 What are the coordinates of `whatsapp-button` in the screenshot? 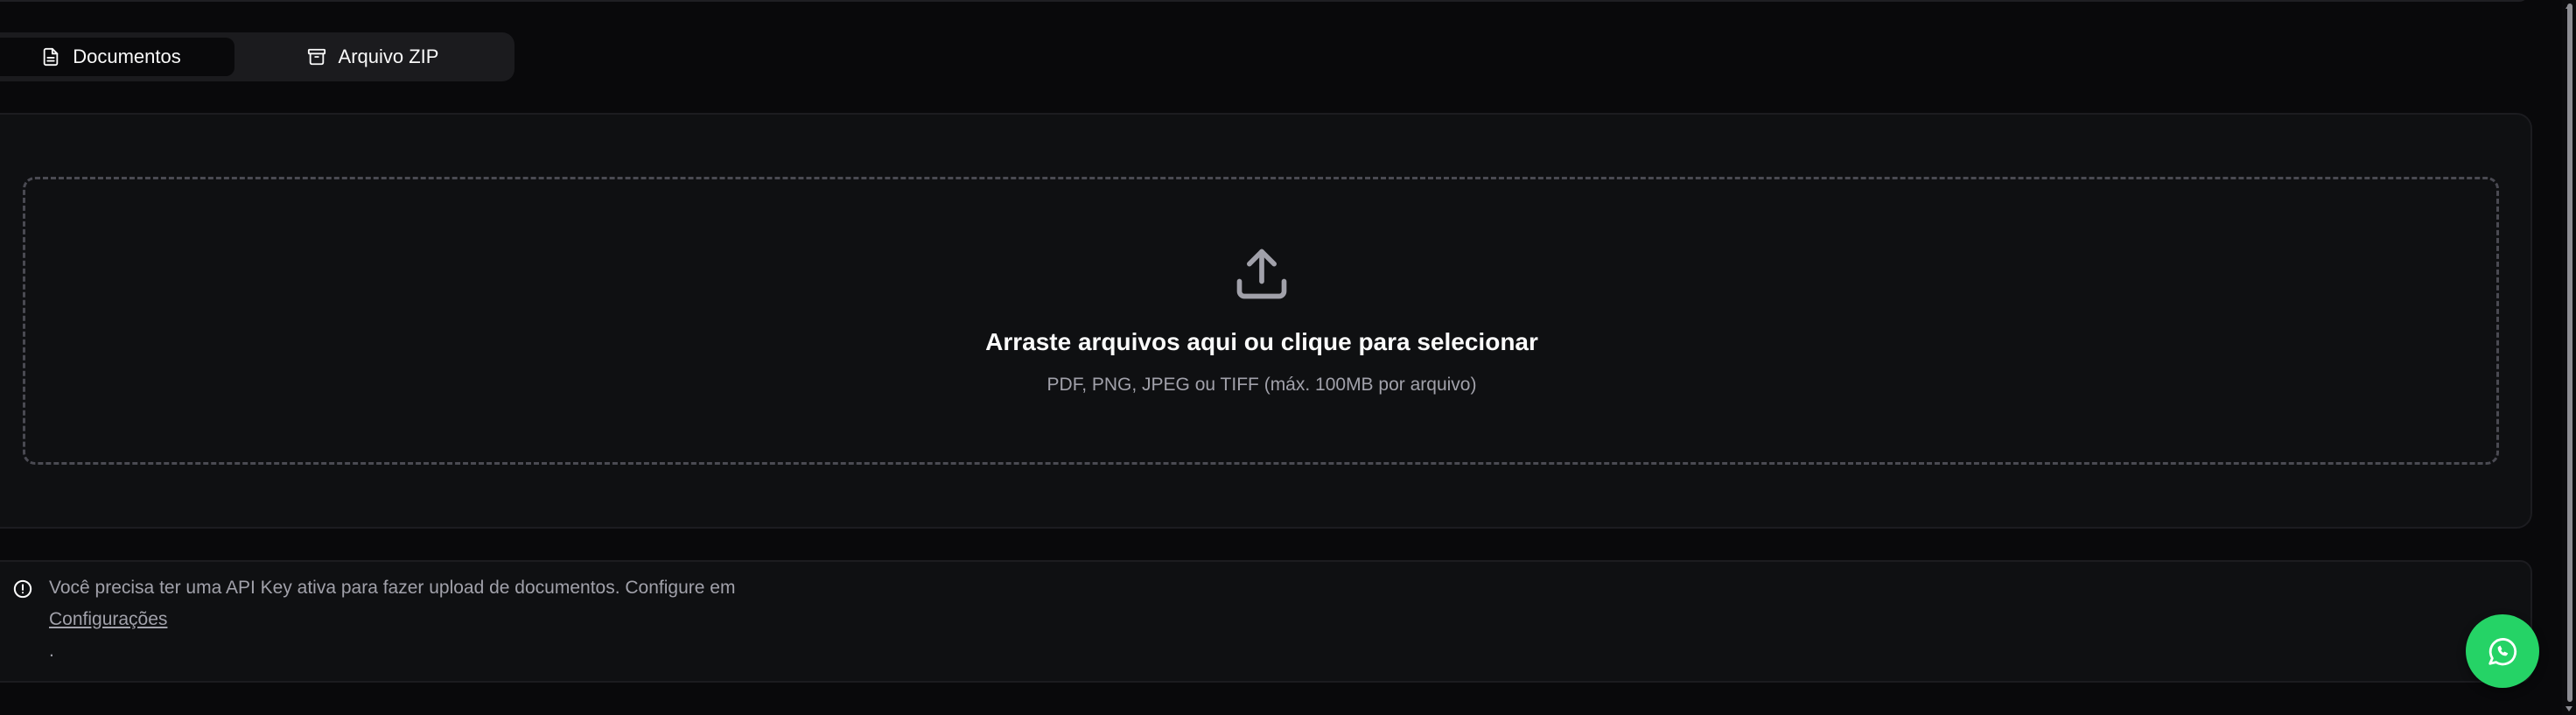 It's located at (2502, 651).